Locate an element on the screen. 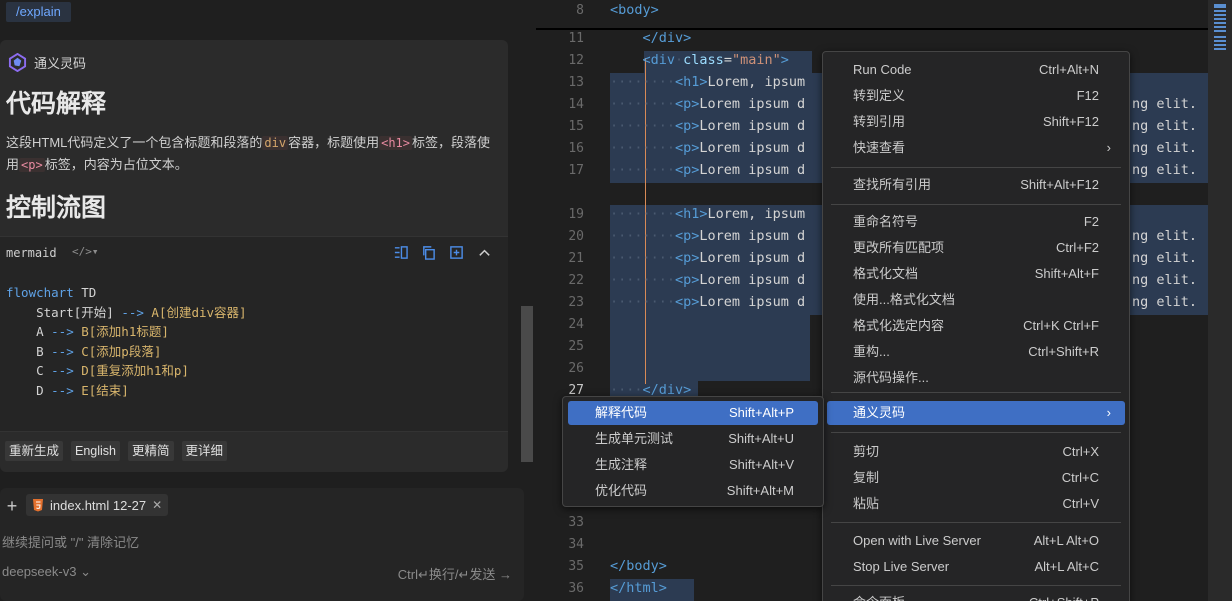 The image size is (1232, 601). code-token: --> is located at coordinates (62, 390).